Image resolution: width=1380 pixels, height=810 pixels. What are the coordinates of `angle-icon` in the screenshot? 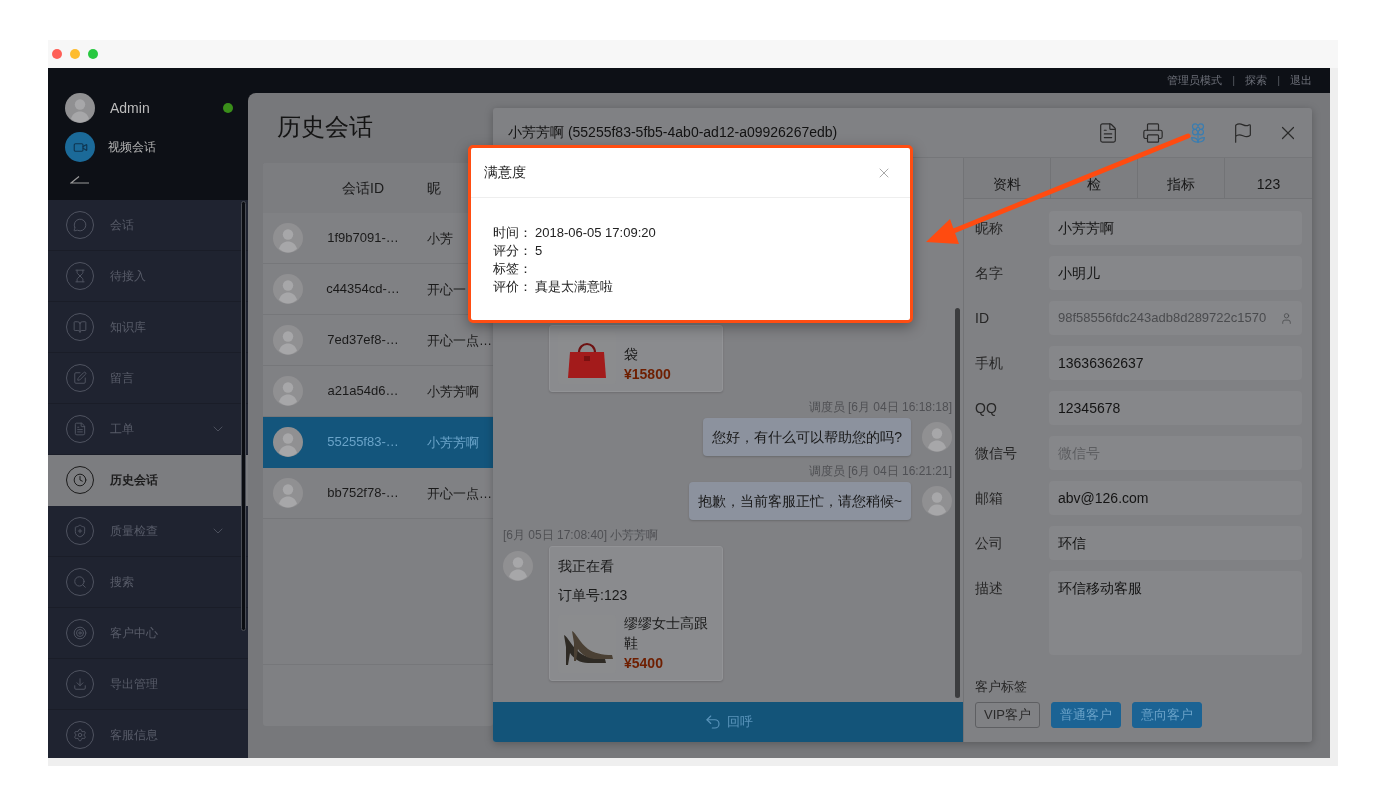 It's located at (80, 180).